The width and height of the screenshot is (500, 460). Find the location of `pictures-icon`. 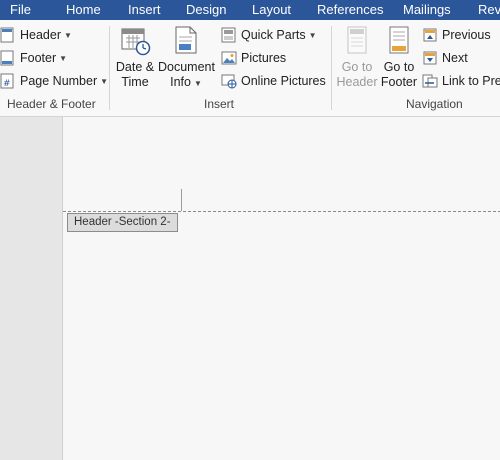

pictures-icon is located at coordinates (229, 58).